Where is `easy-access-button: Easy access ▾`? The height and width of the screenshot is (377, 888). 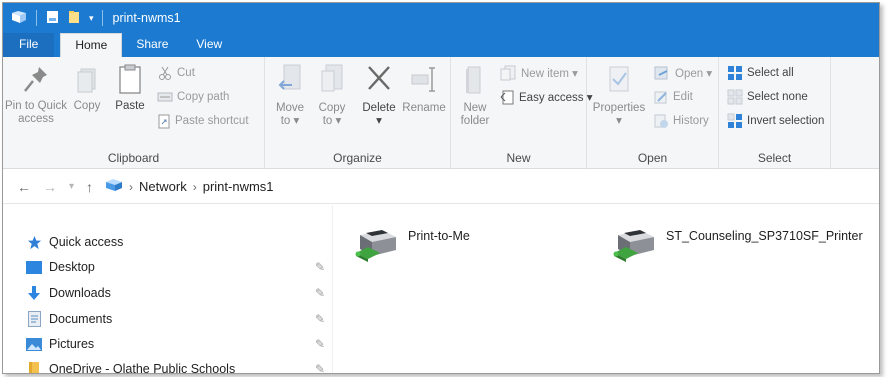 easy-access-button: Easy access ▾ is located at coordinates (546, 97).